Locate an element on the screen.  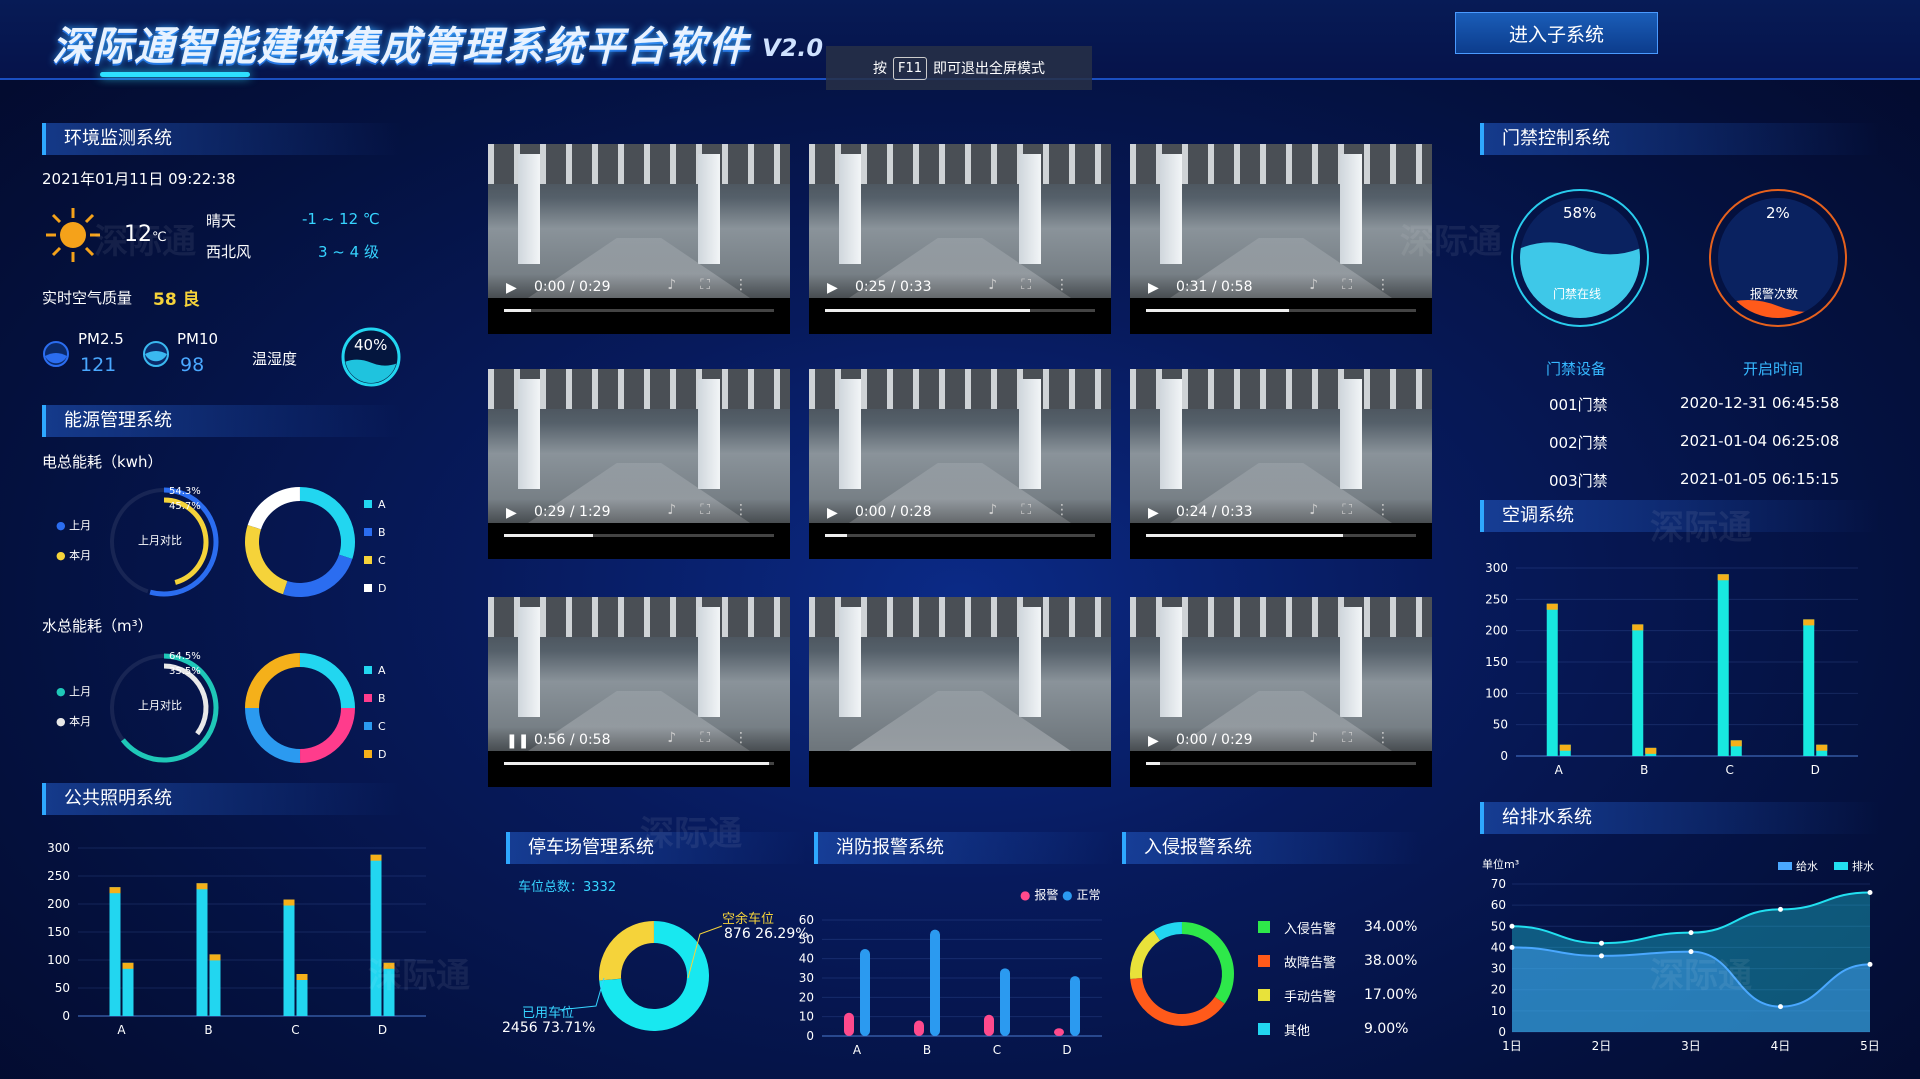
video-time: 0:31 / 0:58 is located at coordinates (1214, 287).